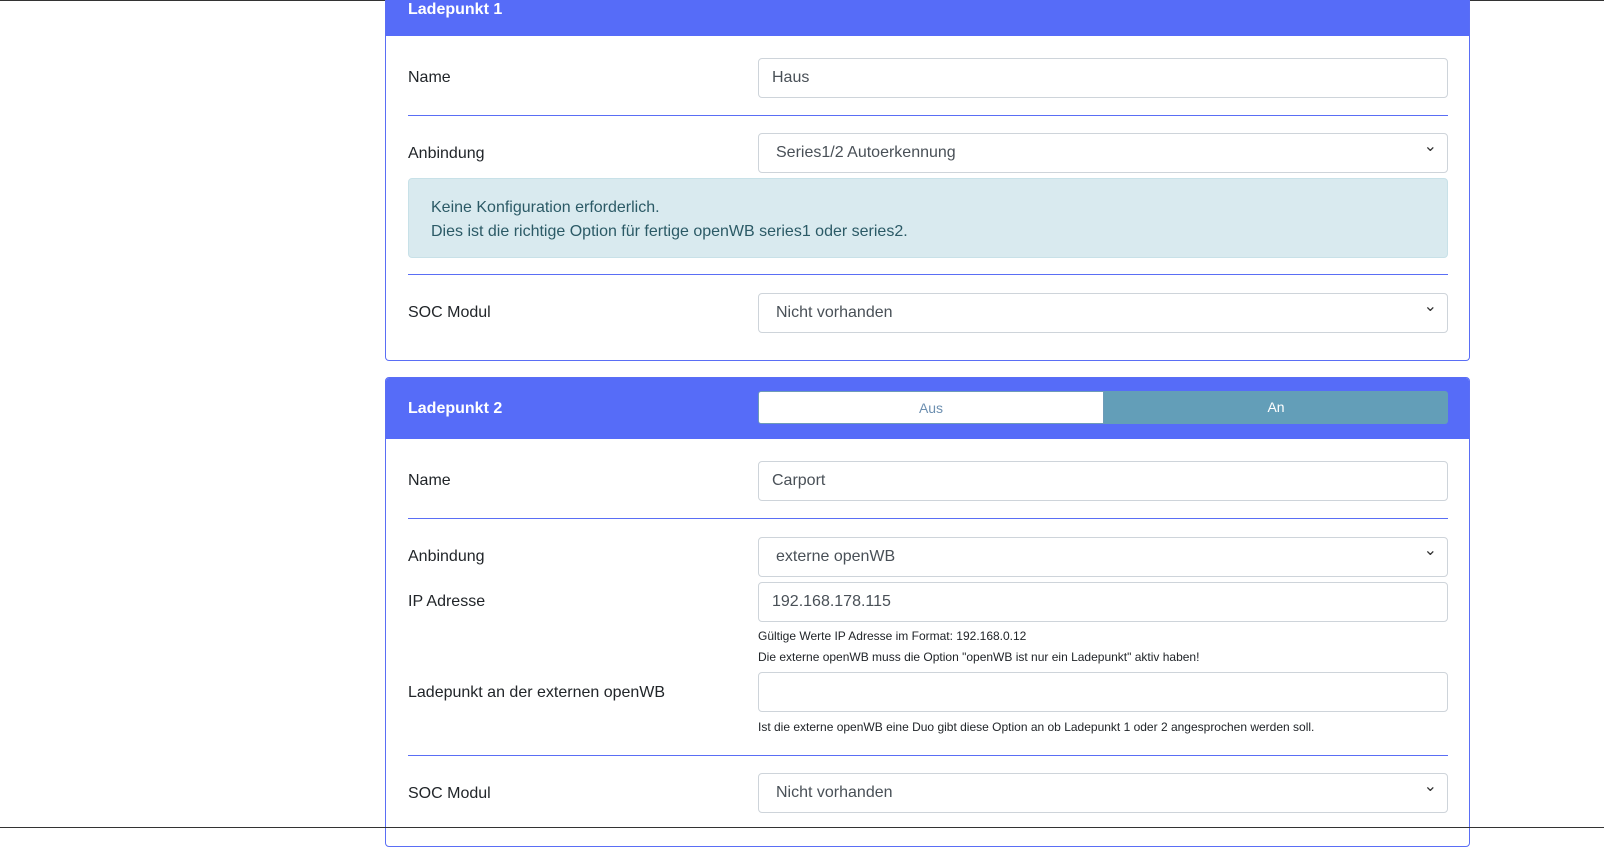 This screenshot has width=1604, height=847. What do you see at coordinates (931, 407) in the screenshot?
I see `toggle-off-button: Aus` at bounding box center [931, 407].